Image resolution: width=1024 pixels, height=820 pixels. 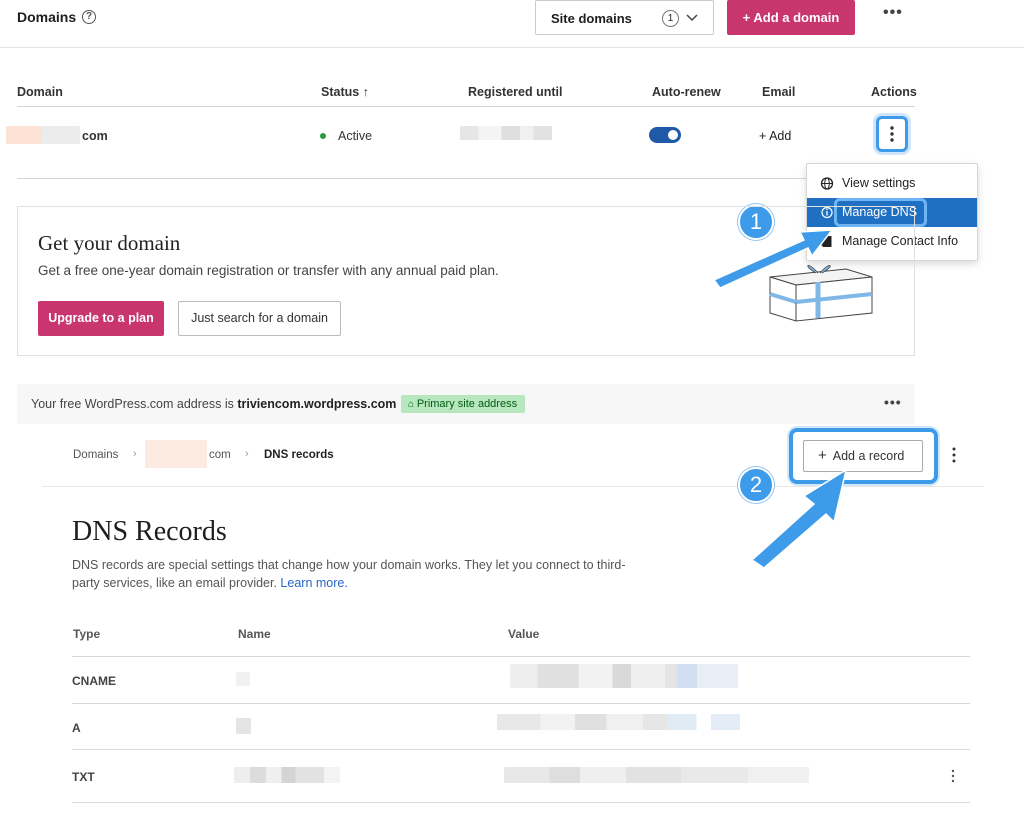 What do you see at coordinates (40, 92) in the screenshot?
I see `col-domain: Domain` at bounding box center [40, 92].